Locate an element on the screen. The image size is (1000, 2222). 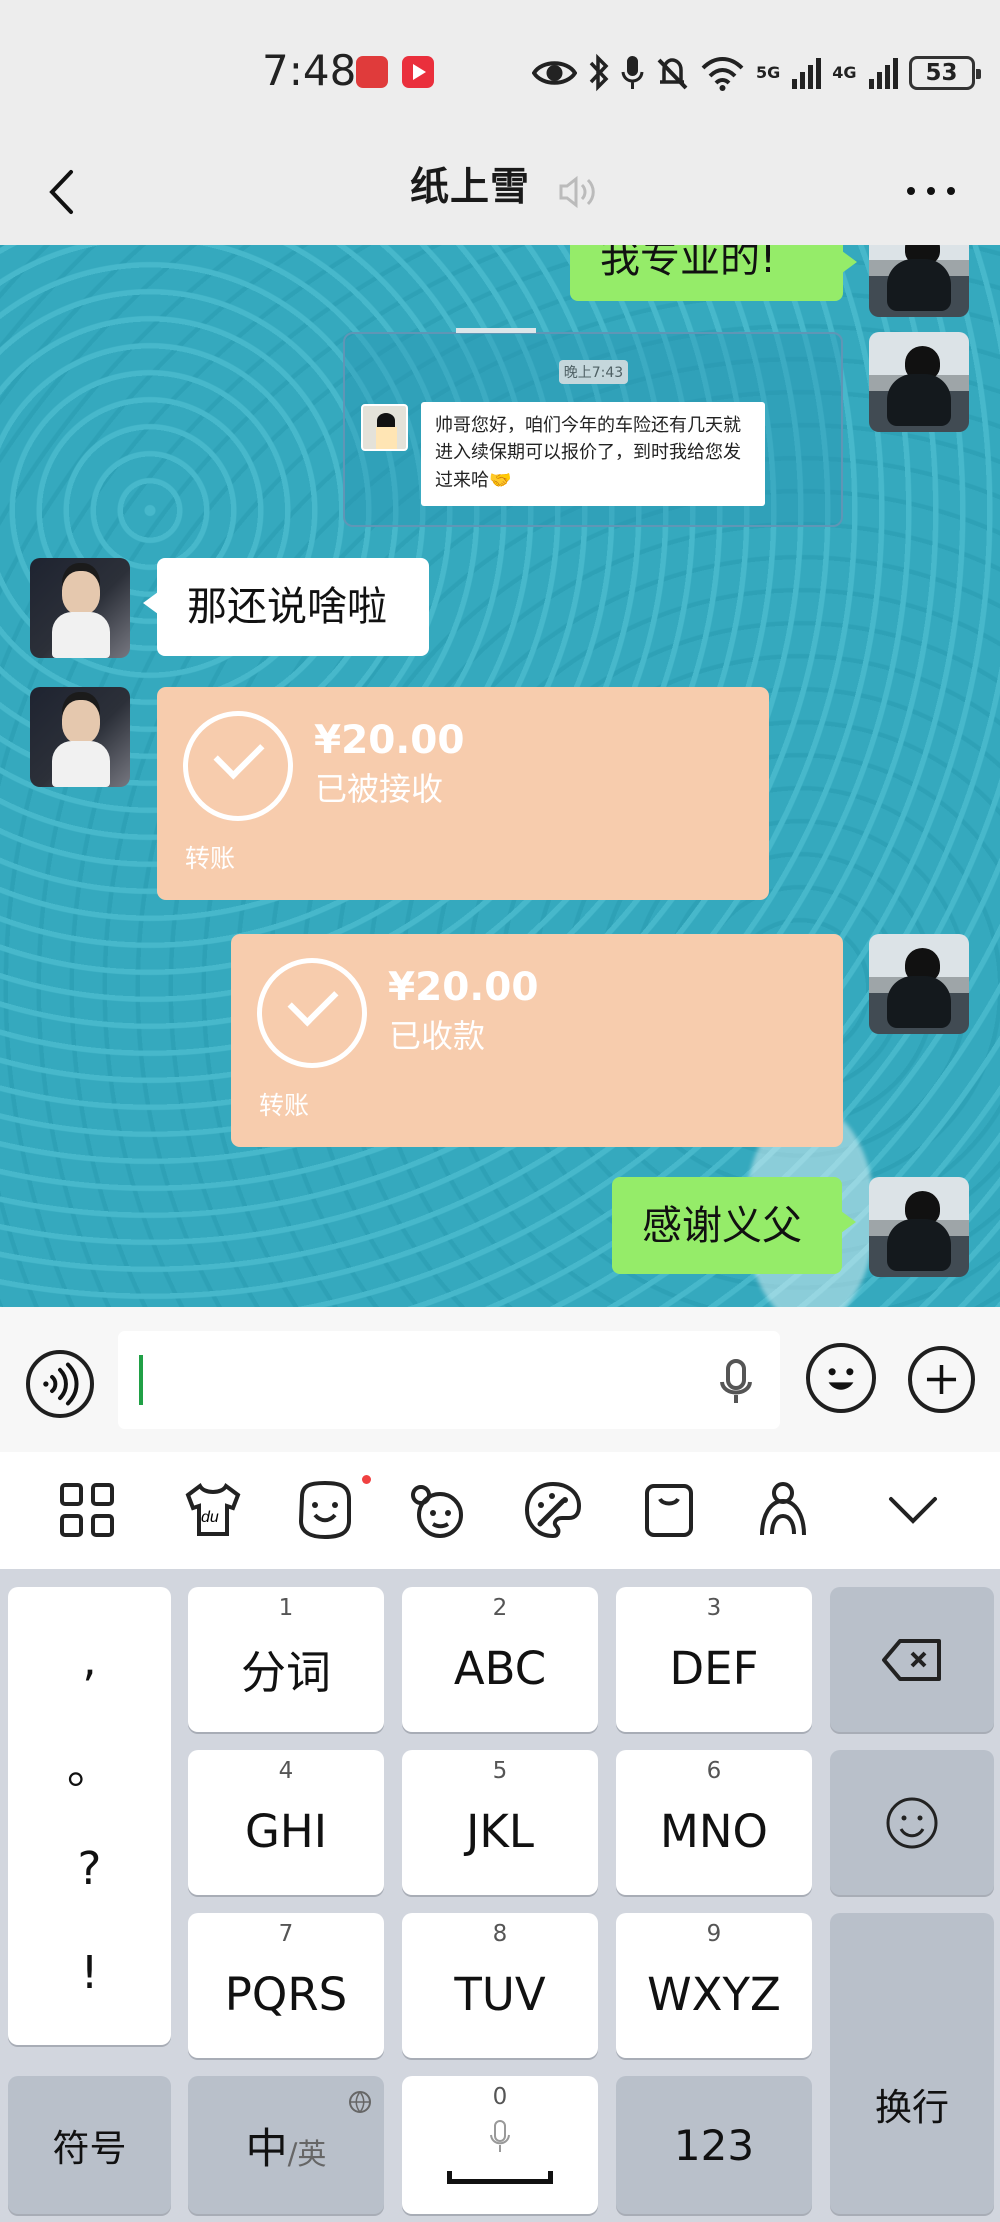
my-message-bubble: 我专业的! is located at coordinates (713, 273).